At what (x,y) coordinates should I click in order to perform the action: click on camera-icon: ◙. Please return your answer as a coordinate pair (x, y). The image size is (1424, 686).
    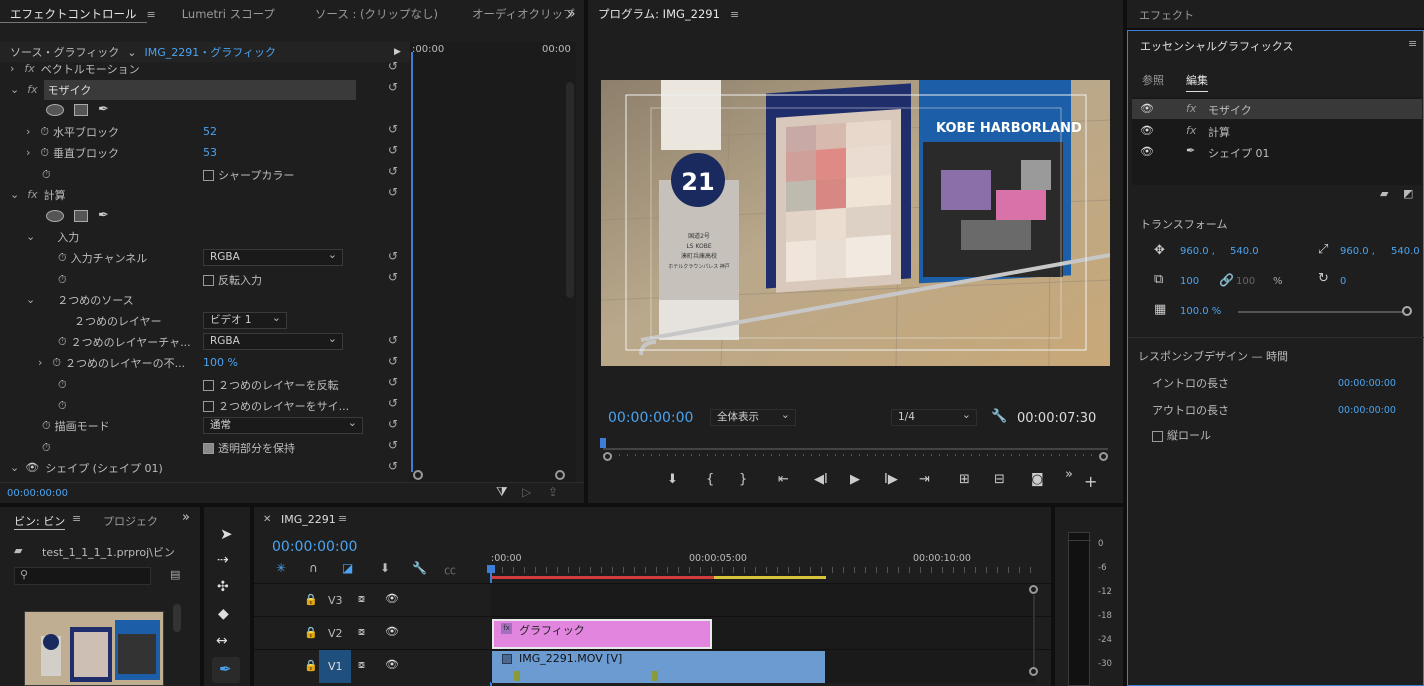
    Looking at the image, I should click on (1037, 479).